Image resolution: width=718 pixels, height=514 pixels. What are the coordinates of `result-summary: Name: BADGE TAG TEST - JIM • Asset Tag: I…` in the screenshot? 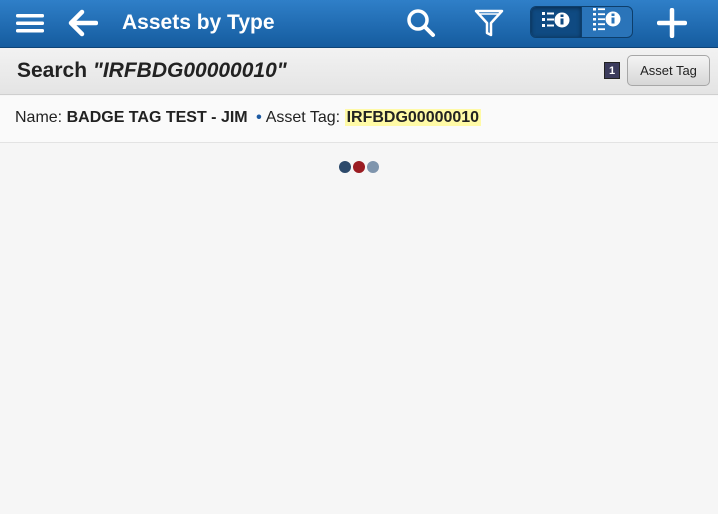 It's located at (248, 118).